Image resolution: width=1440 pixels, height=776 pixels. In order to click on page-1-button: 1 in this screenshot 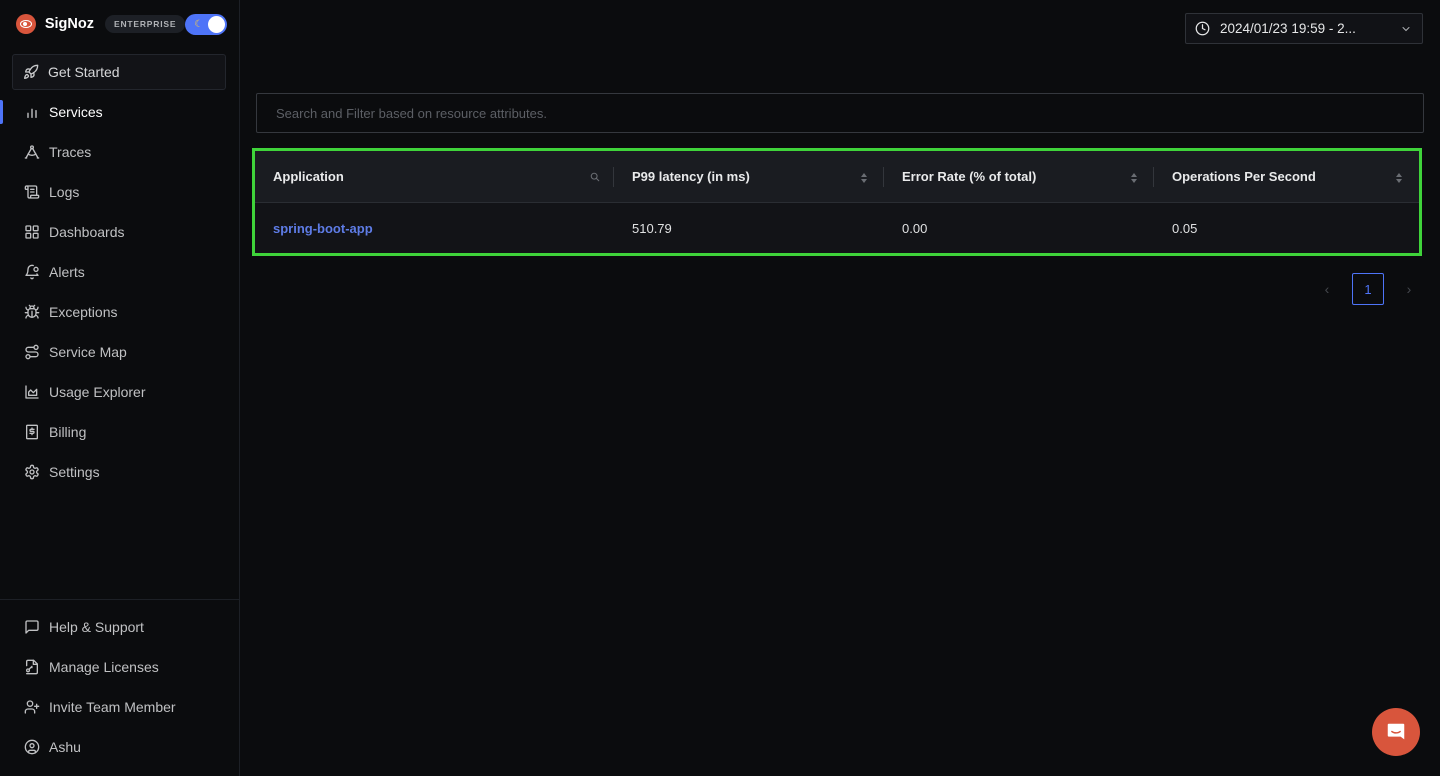, I will do `click(1368, 289)`.